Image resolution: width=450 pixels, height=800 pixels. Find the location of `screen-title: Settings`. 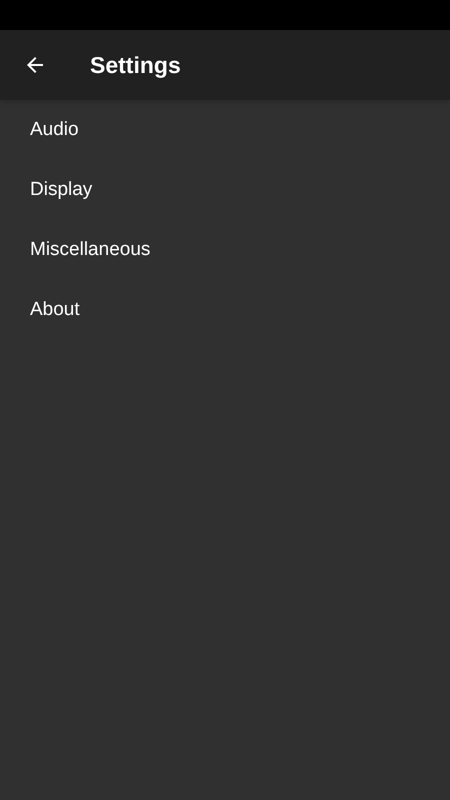

screen-title: Settings is located at coordinates (135, 65).